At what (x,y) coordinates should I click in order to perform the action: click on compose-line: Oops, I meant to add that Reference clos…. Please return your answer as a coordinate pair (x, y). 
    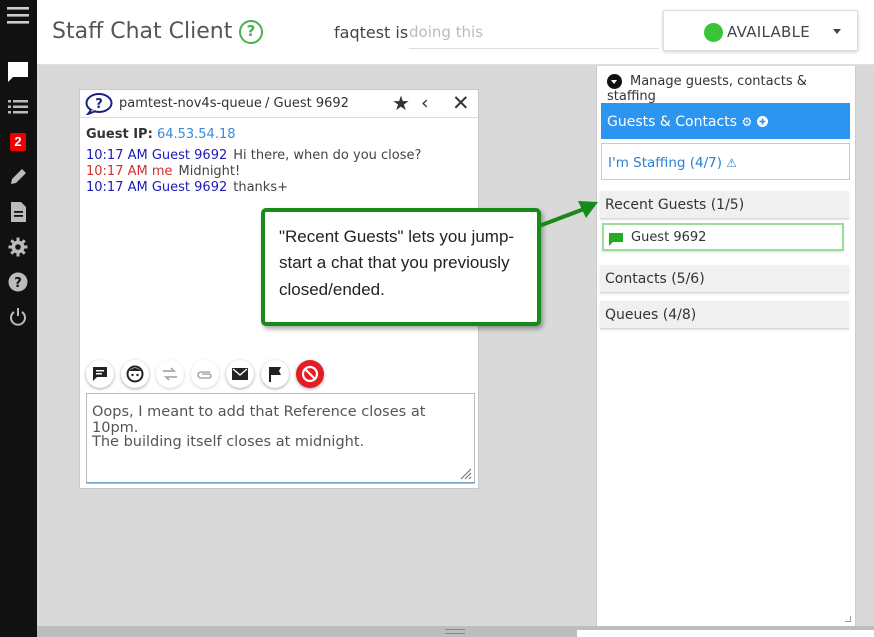
    Looking at the image, I should click on (259, 420).